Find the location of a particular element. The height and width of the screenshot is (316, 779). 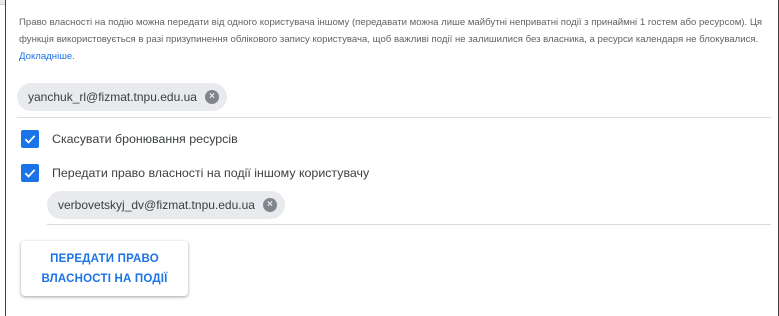

current-owner-chip: yanchuk_rl@fizmat.tnpu.edu.ua × is located at coordinates (122, 97).